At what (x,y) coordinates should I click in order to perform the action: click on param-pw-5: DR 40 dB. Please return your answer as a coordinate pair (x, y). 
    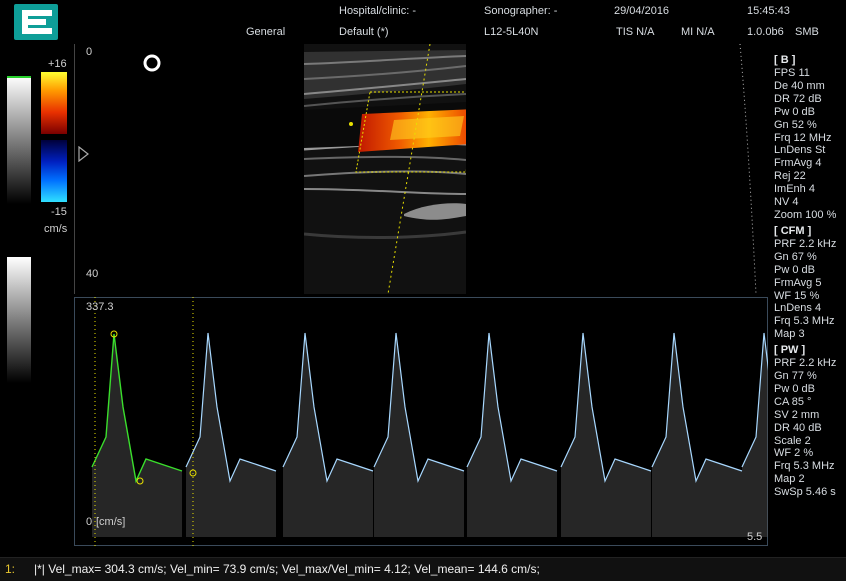
    Looking at the image, I should click on (798, 427).